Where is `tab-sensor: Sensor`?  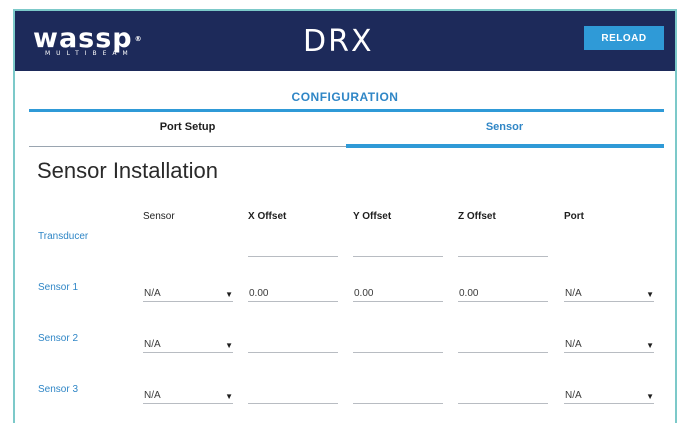 tab-sensor: Sensor is located at coordinates (504, 127).